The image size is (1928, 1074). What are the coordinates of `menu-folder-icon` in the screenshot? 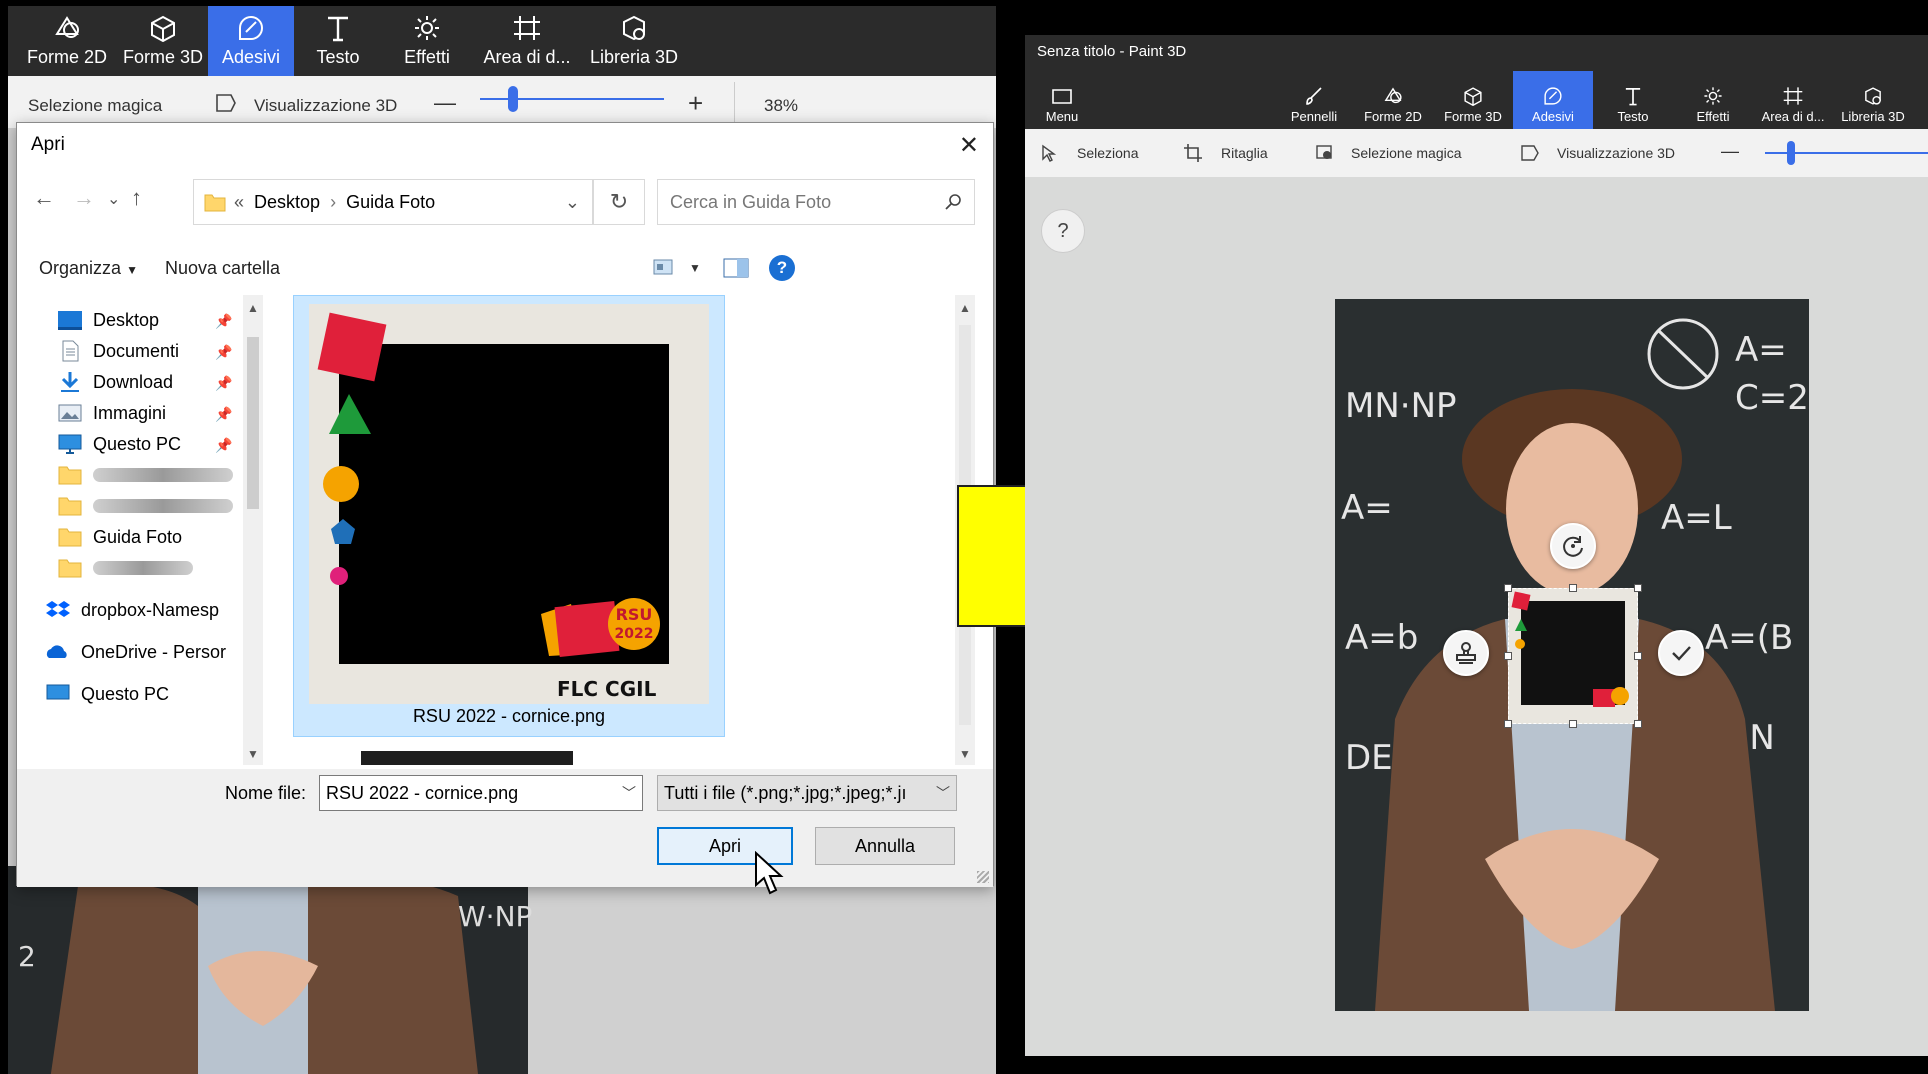 It's located at (1062, 96).